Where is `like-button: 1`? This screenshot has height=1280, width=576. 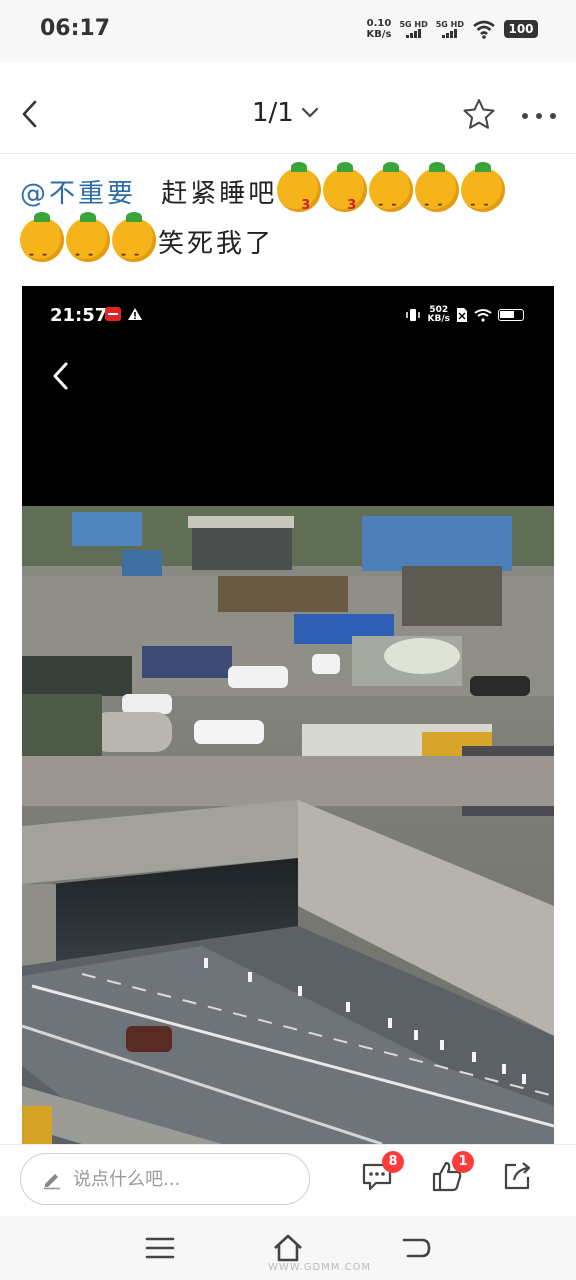 like-button: 1 is located at coordinates (452, 1175).